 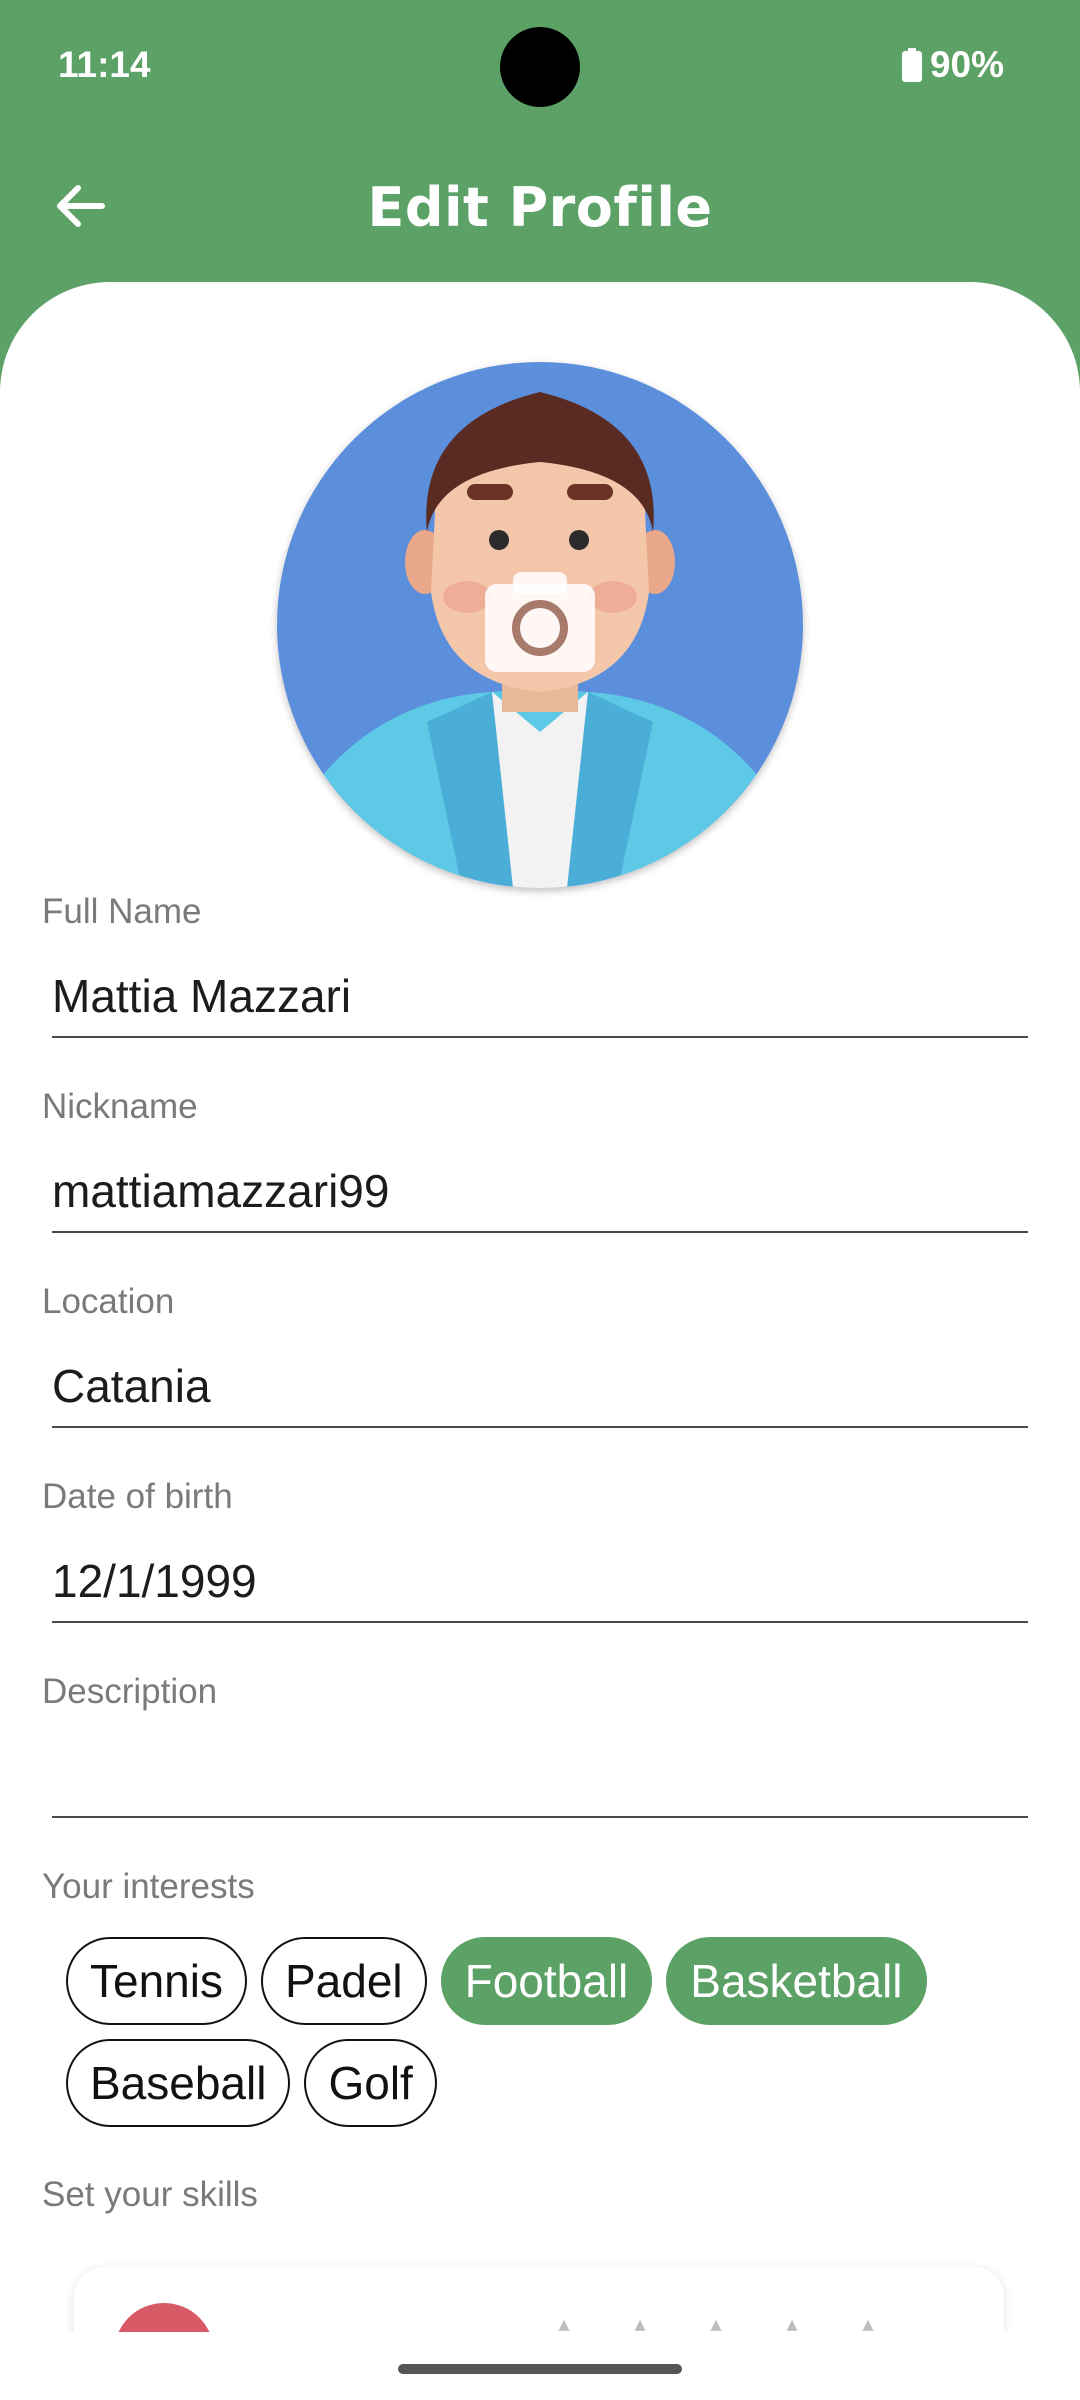 I want to click on interests-label: Your interests, so click(x=148, y=1886).